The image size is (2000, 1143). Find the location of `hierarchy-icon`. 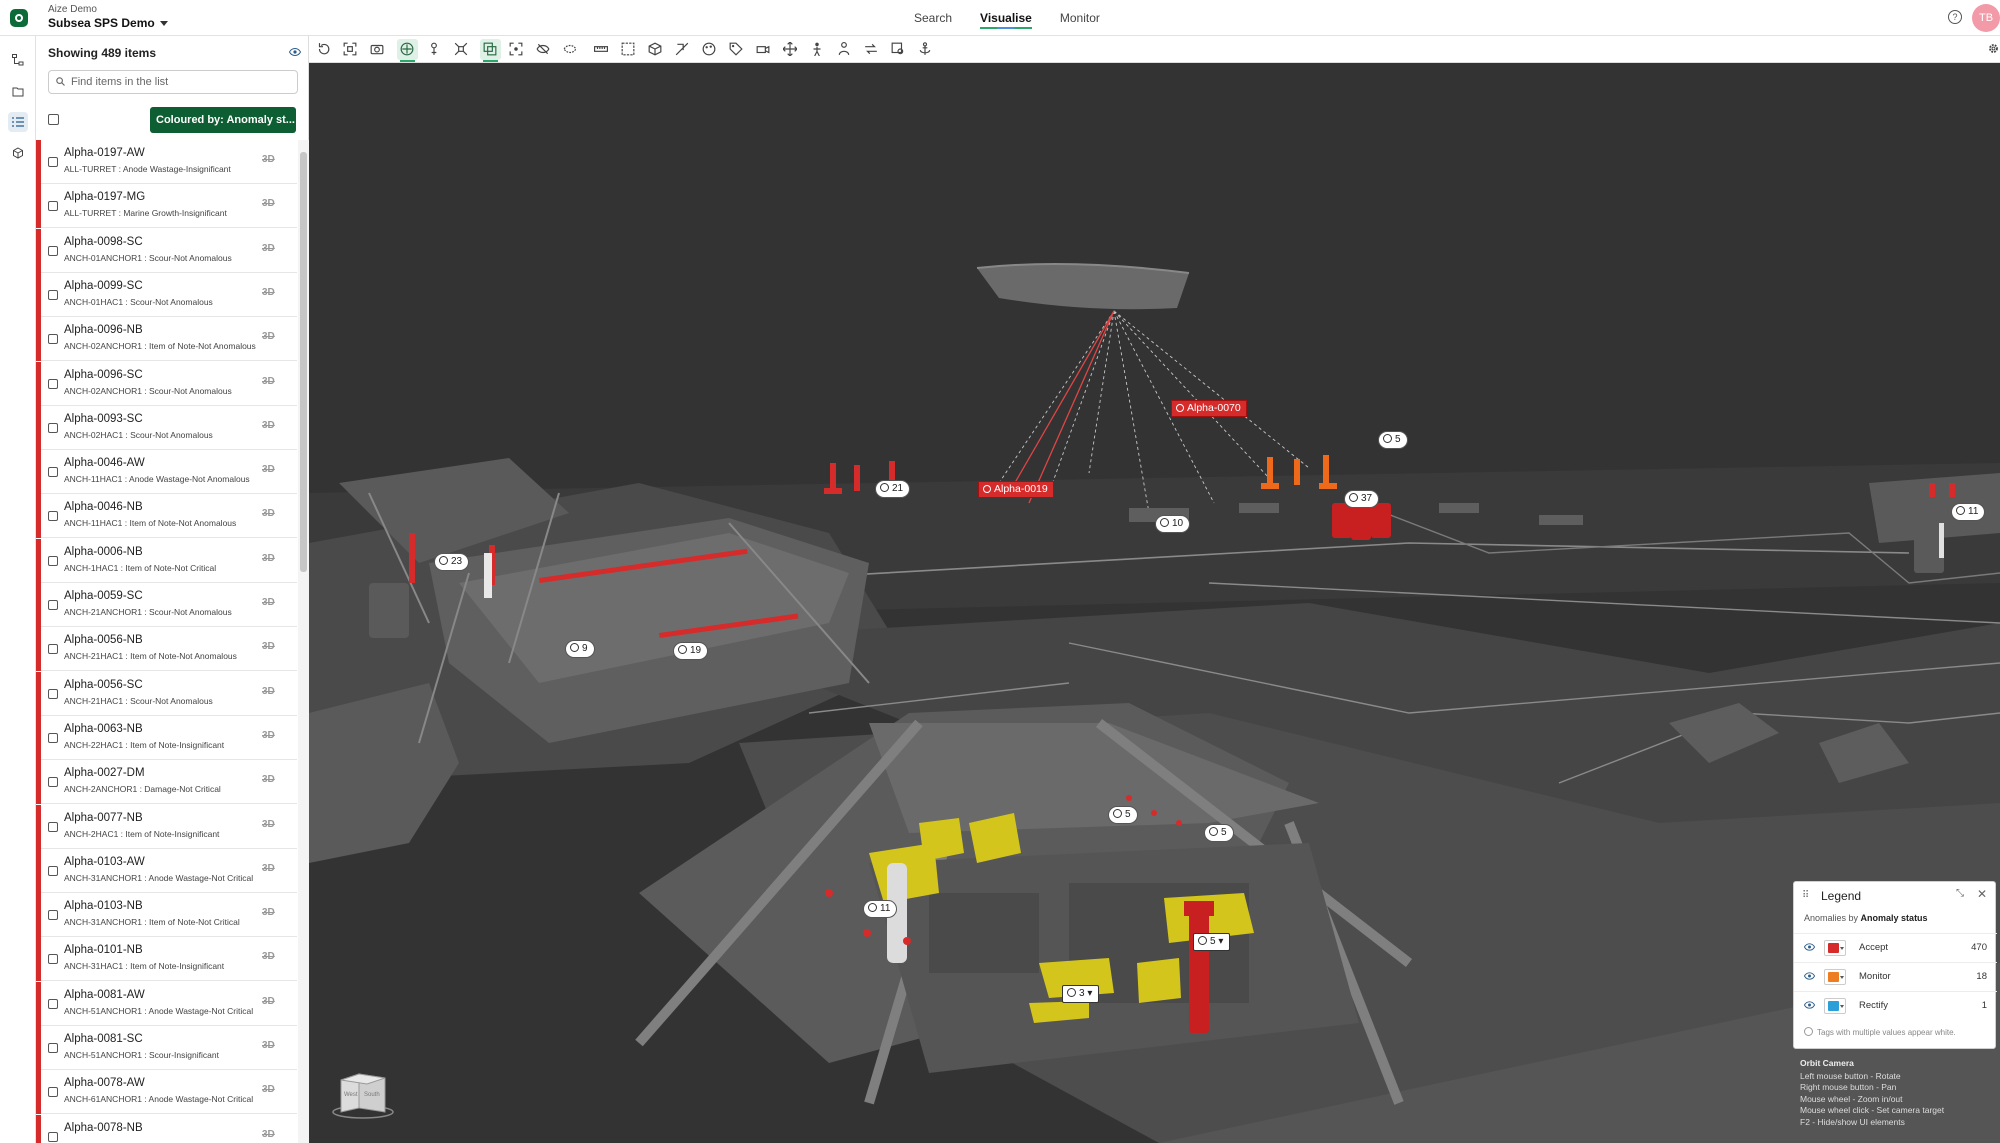

hierarchy-icon is located at coordinates (18, 60).